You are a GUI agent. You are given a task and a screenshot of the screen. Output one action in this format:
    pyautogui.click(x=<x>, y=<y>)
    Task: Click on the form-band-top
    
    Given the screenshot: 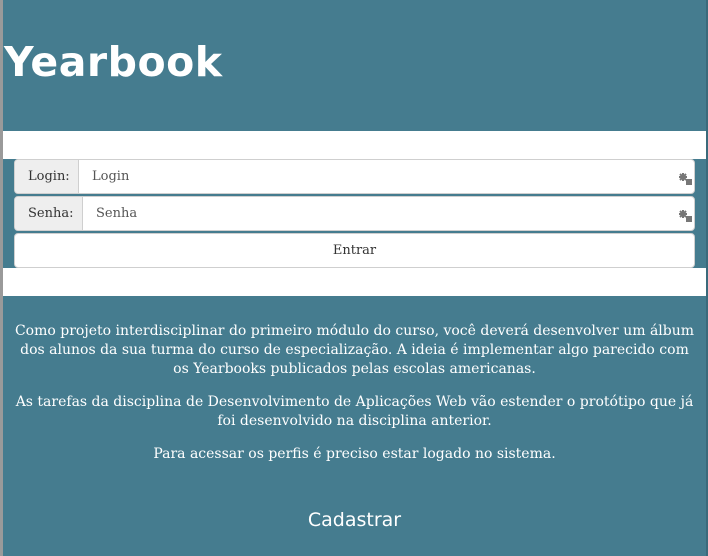 What is the action you would take?
    pyautogui.click(x=354, y=145)
    